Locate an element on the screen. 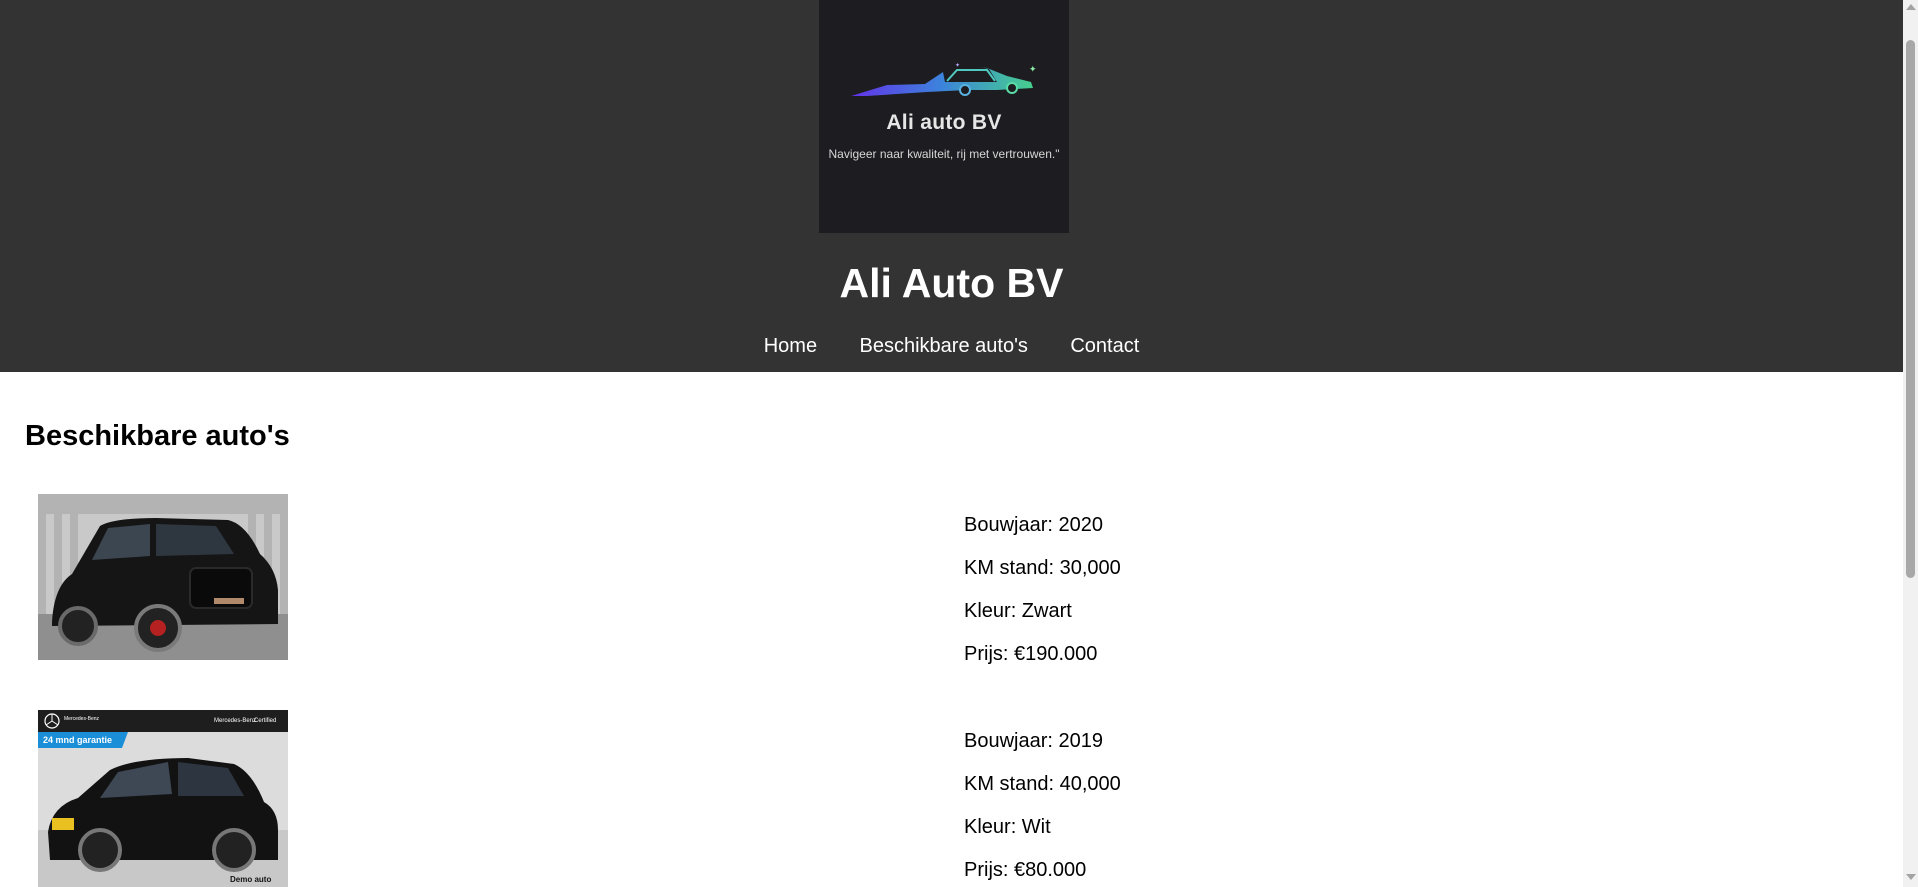 Image resolution: width=1918 pixels, height=887 pixels. photo-corner-label: Demo auto is located at coordinates (250, 879).